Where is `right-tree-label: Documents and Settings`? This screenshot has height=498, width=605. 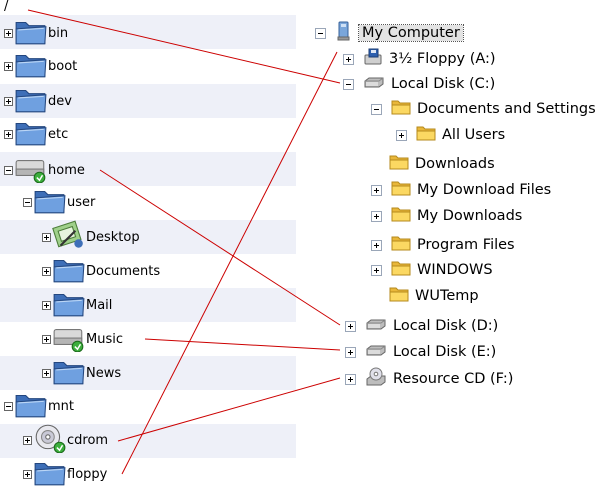 right-tree-label: Documents and Settings is located at coordinates (506, 109).